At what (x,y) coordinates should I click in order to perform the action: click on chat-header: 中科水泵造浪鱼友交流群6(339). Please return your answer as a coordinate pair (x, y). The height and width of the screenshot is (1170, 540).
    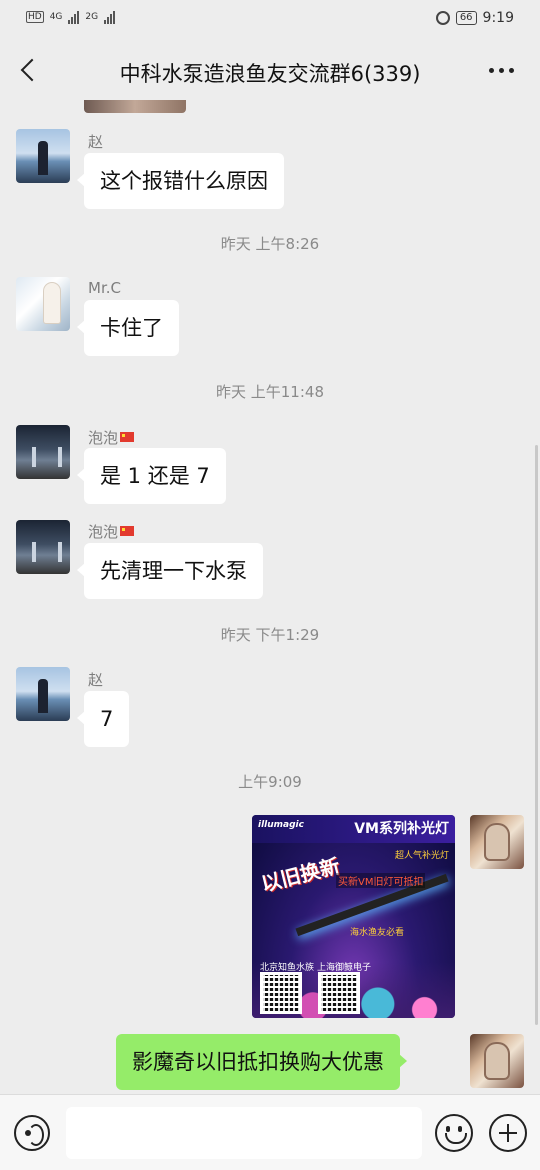
    Looking at the image, I should click on (270, 70).